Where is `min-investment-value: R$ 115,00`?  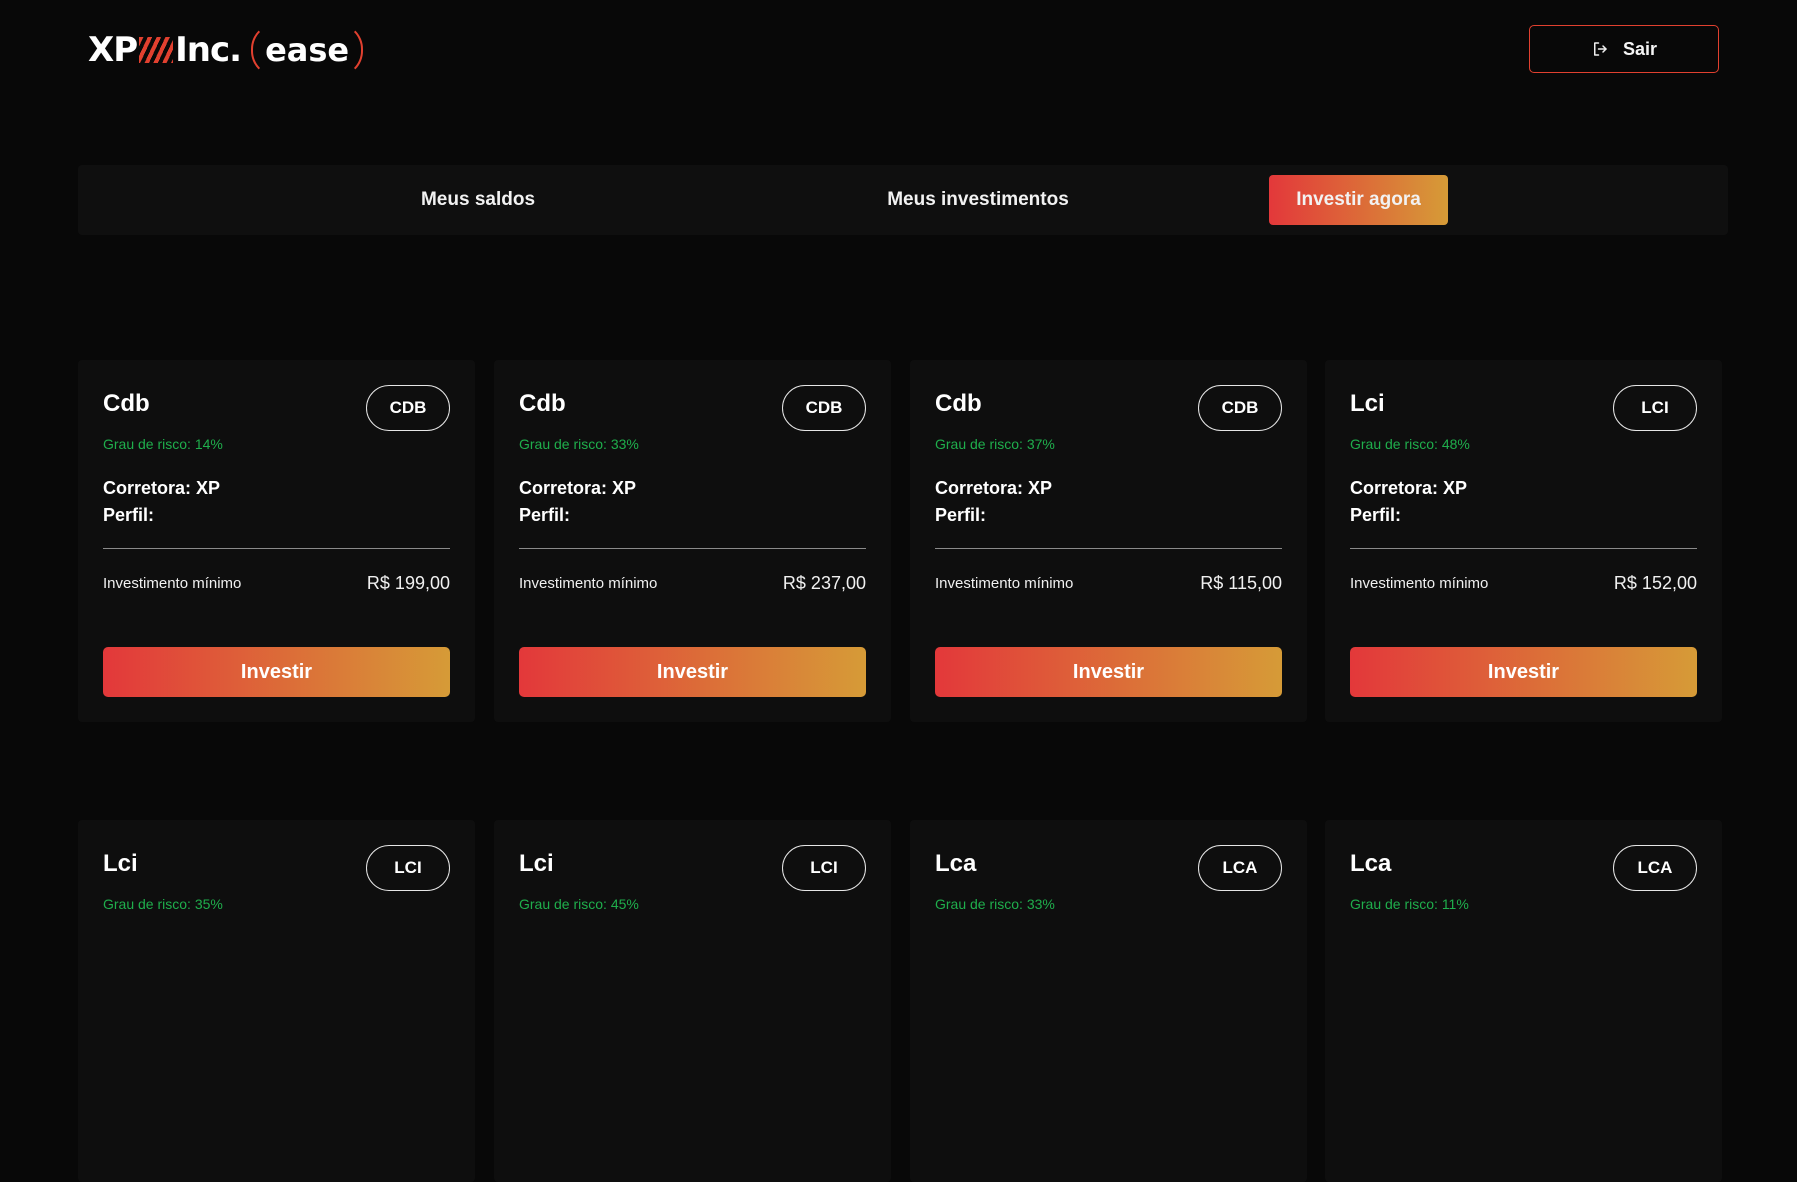
min-investment-value: R$ 115,00 is located at coordinates (1241, 583).